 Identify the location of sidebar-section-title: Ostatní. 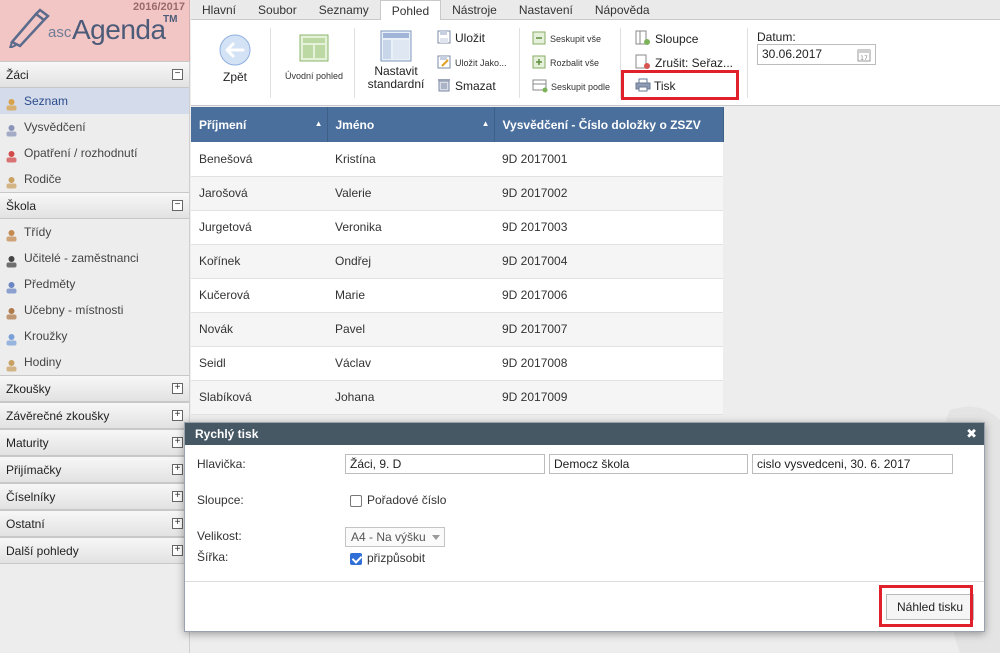
(25, 524).